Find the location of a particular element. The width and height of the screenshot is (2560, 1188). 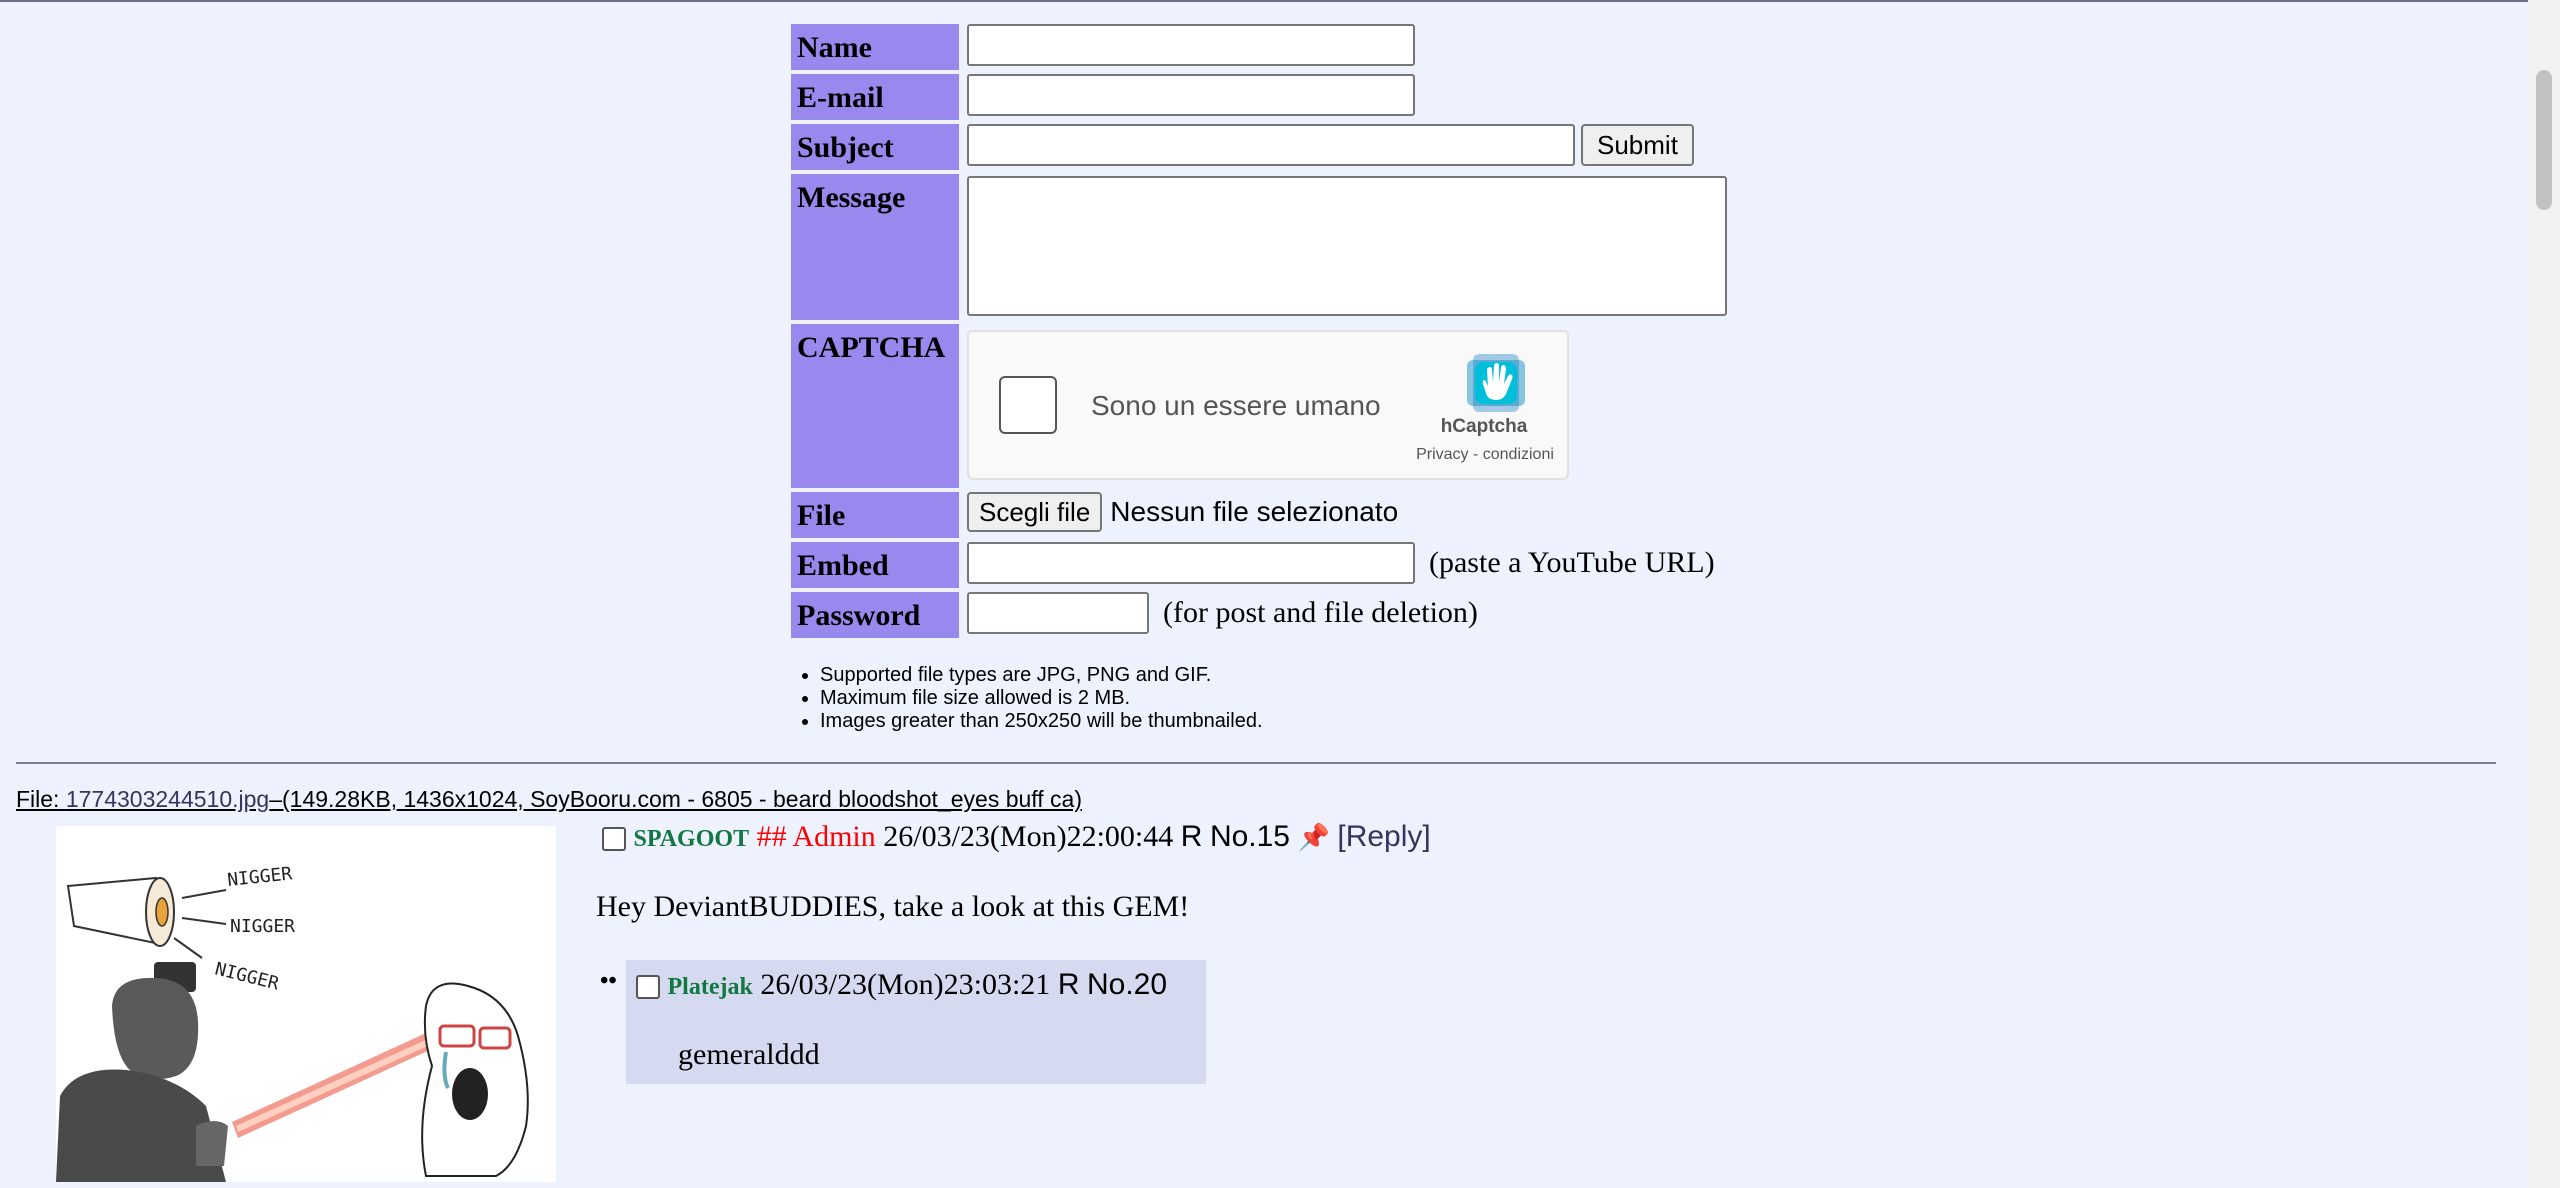

vertical-scrollbar is located at coordinates (2544, 594).